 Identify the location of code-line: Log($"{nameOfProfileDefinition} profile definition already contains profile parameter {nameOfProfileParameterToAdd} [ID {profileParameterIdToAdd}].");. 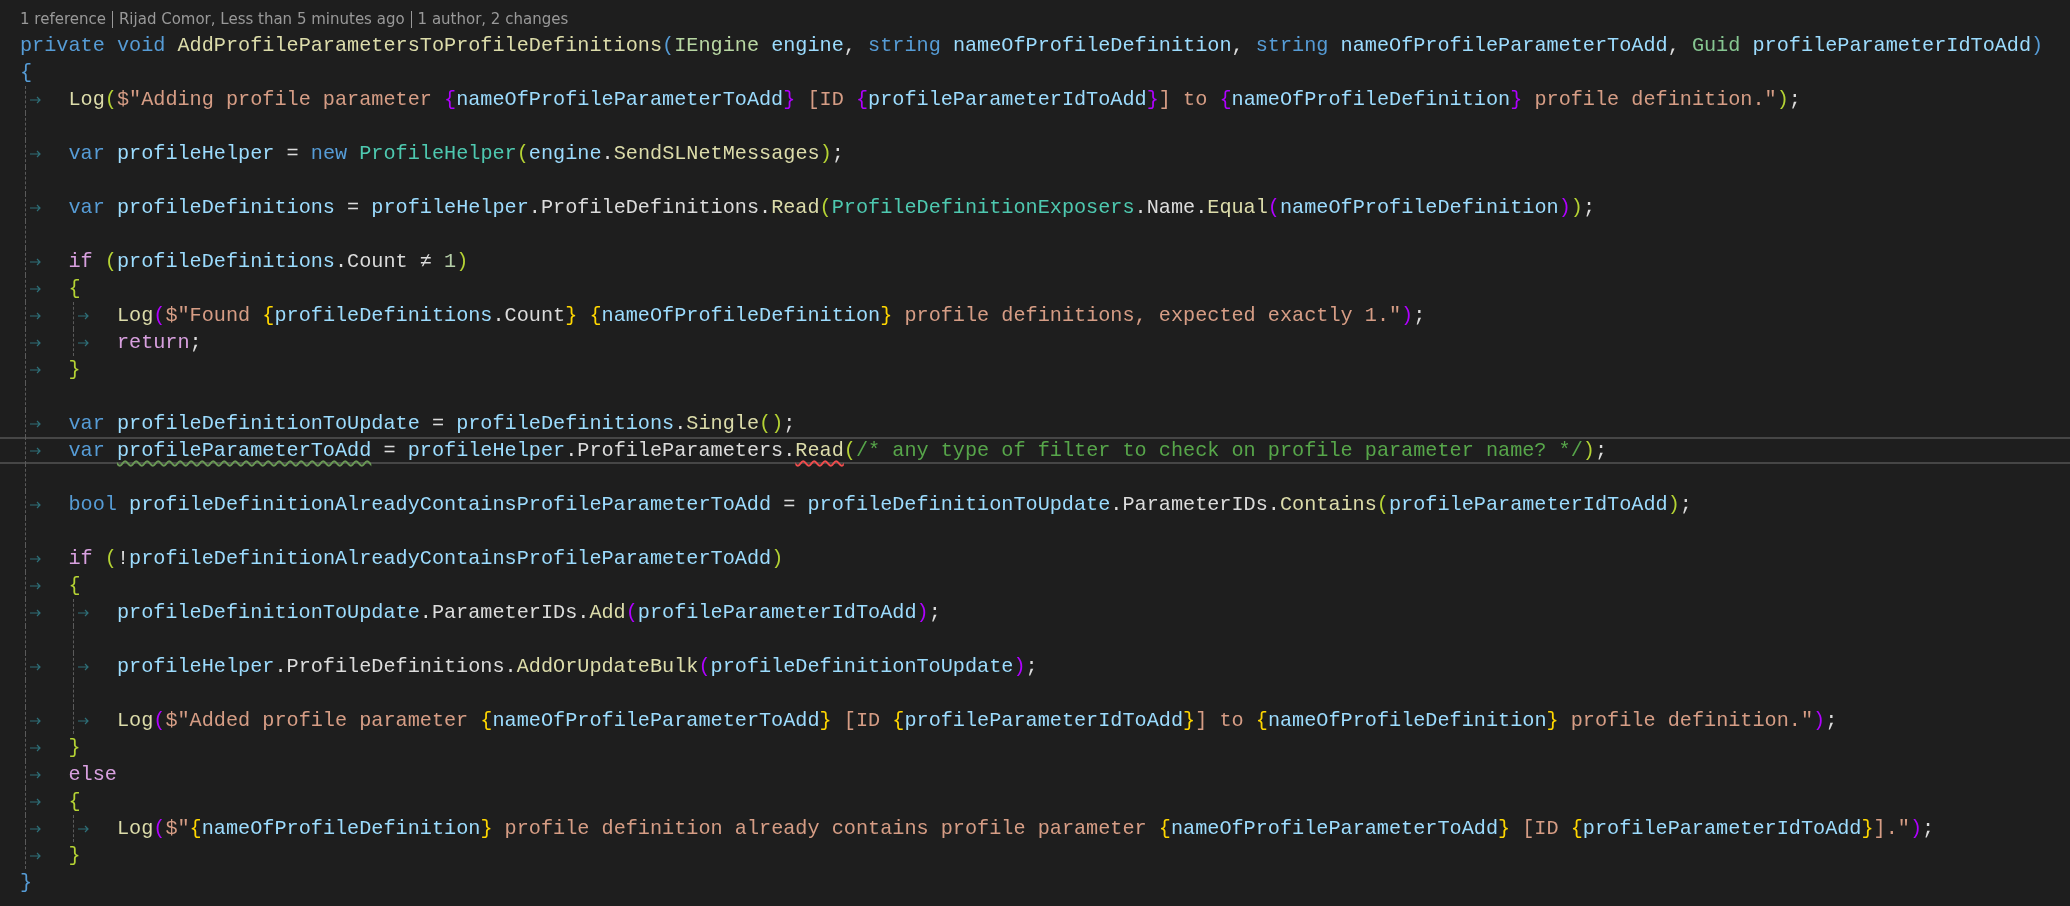
(1025, 828).